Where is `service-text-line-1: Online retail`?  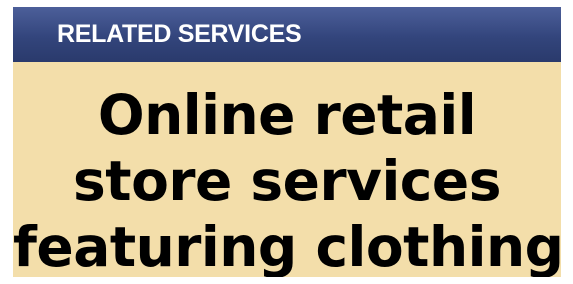 service-text-line-1: Online retail is located at coordinates (287, 115).